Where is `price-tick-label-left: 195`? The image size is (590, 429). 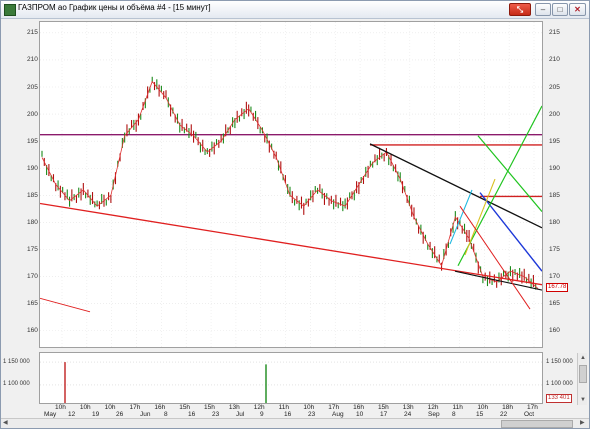
price-tick-label-left: 195 is located at coordinates (32, 141).